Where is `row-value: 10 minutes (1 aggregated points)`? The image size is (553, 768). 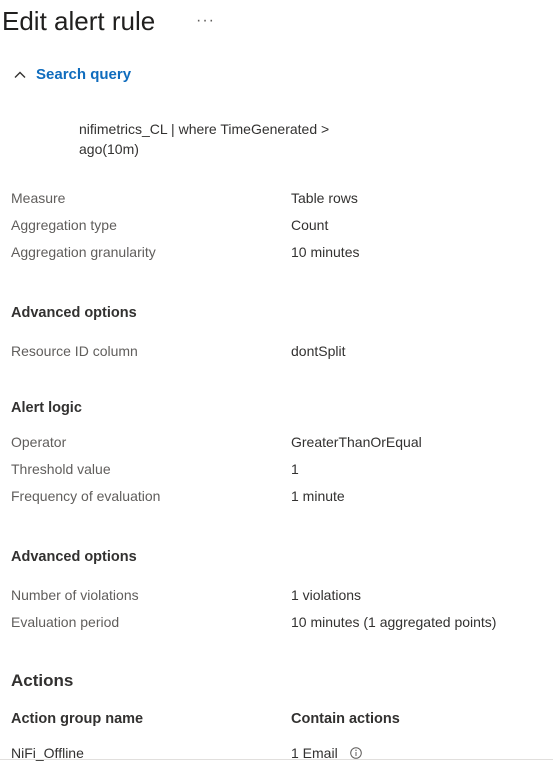 row-value: 10 minutes (1 aggregated points) is located at coordinates (394, 622).